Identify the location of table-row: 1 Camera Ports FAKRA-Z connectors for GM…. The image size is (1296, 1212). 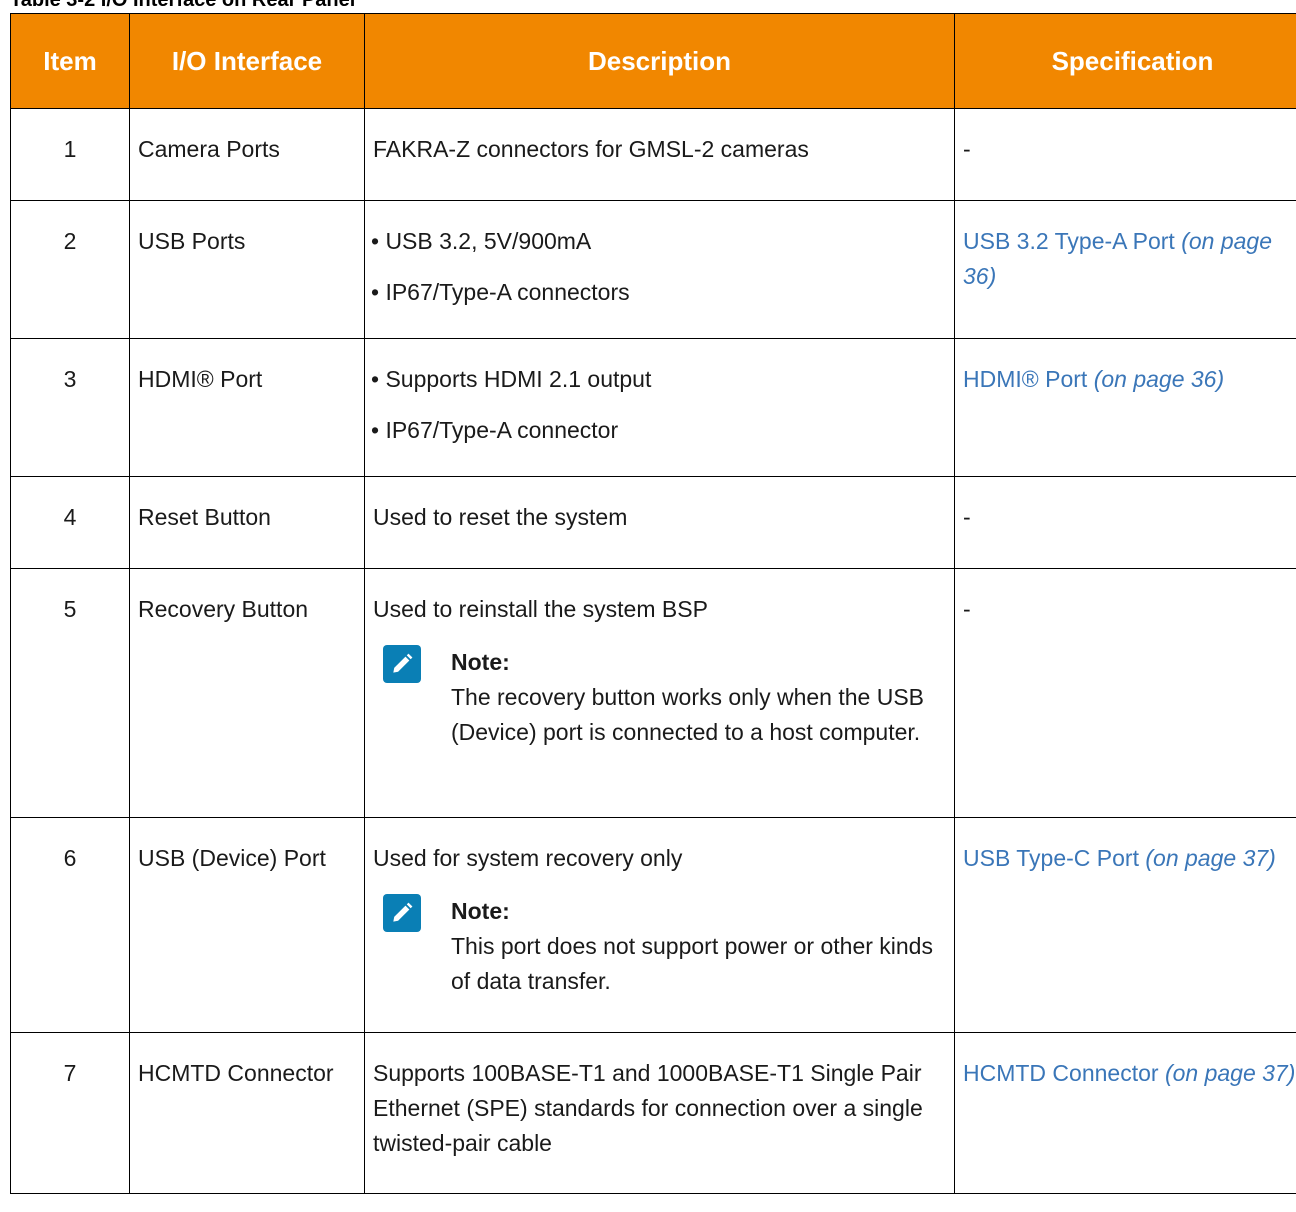
(653, 154).